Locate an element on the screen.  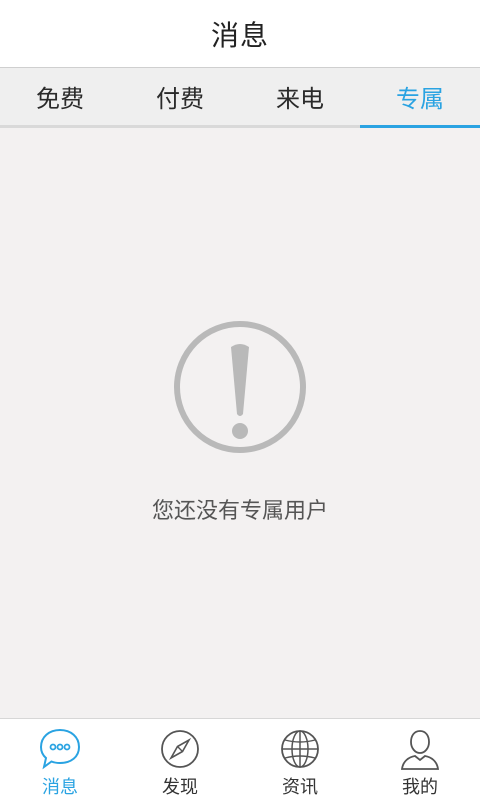
tab-exclusive: 专属 is located at coordinates (420, 98).